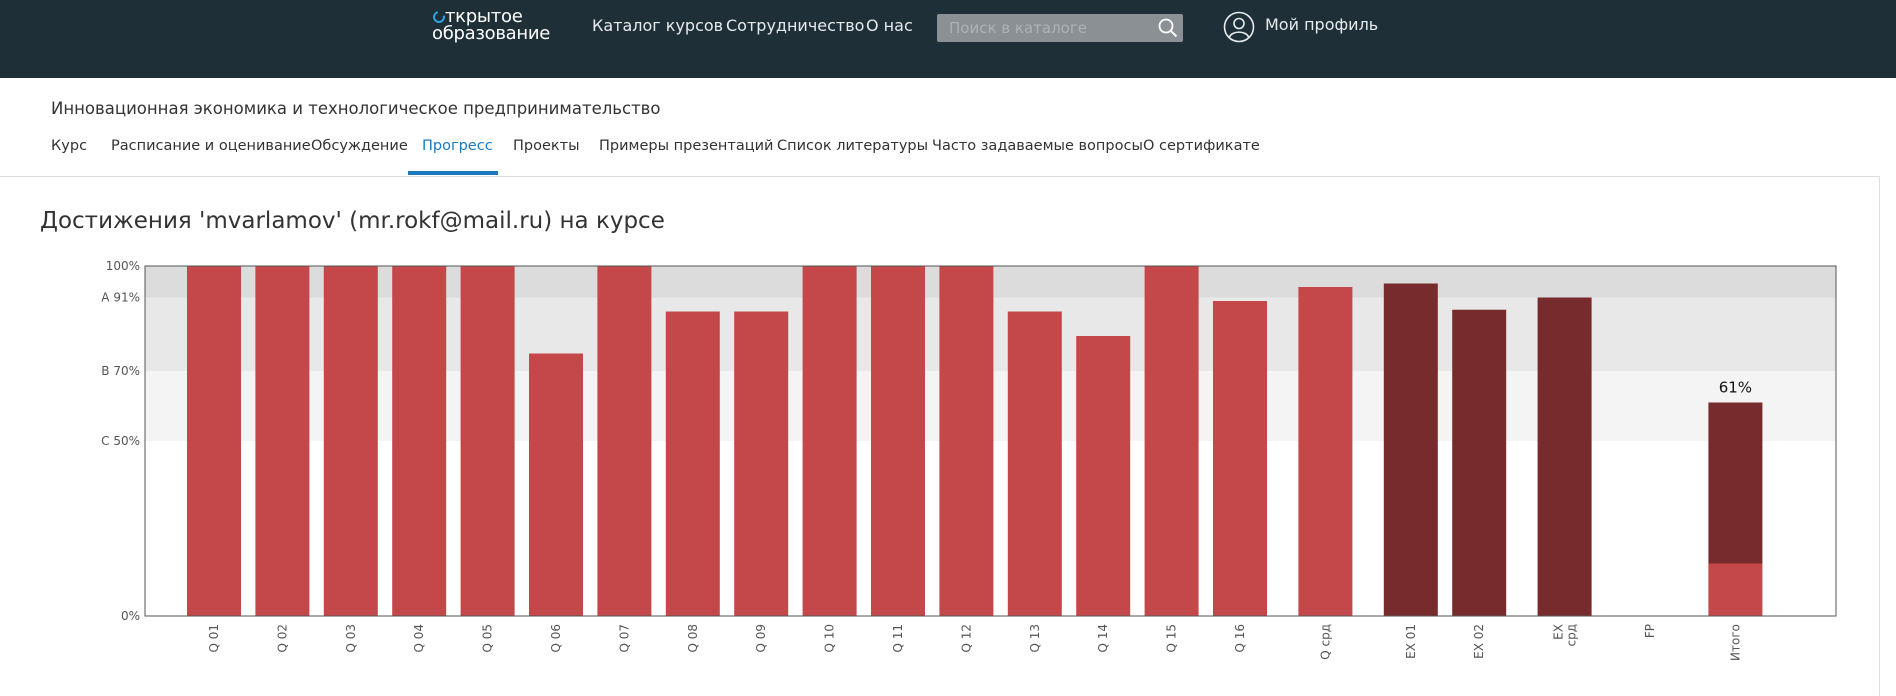  What do you see at coordinates (120, 441) in the screenshot?
I see `y-tick-label: C 50%` at bounding box center [120, 441].